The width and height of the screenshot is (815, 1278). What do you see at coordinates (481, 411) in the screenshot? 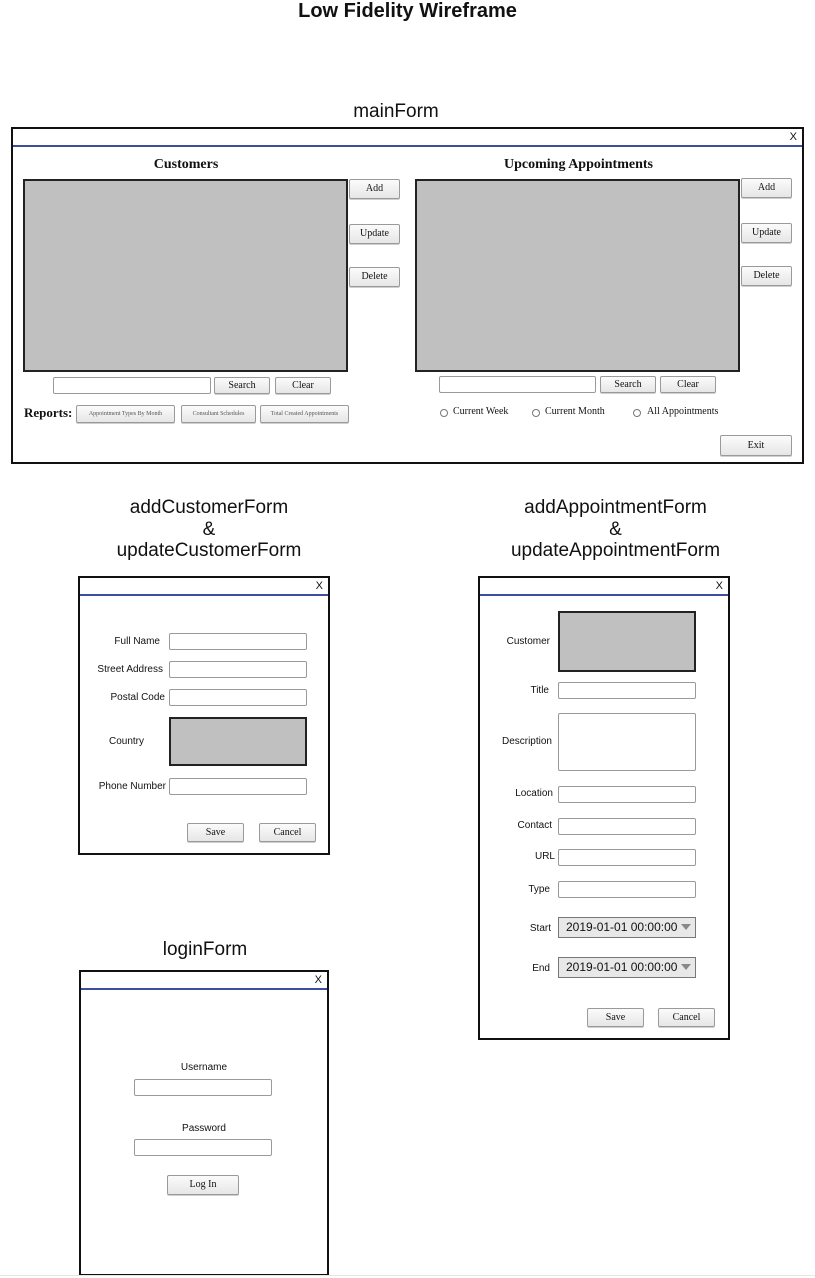
I see `filter-current-week-label: Current Week` at bounding box center [481, 411].